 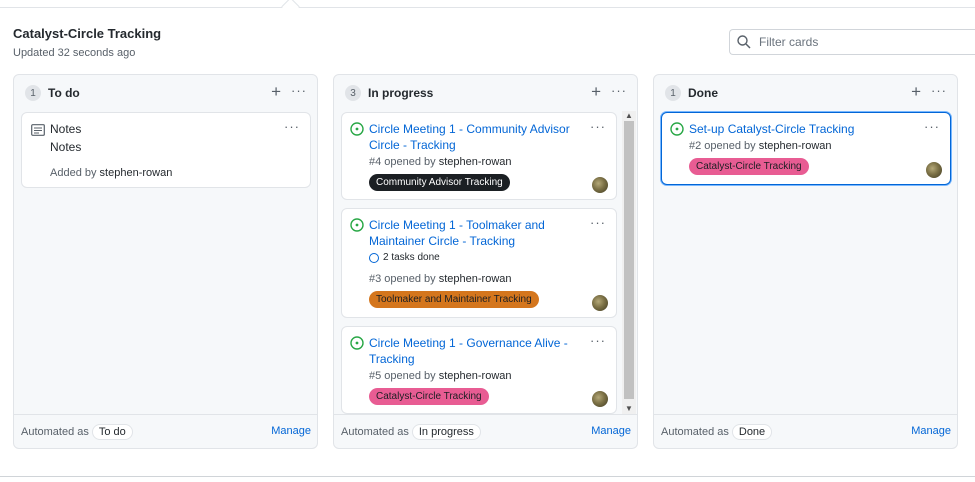 I want to click on note-icon, so click(x=38, y=131).